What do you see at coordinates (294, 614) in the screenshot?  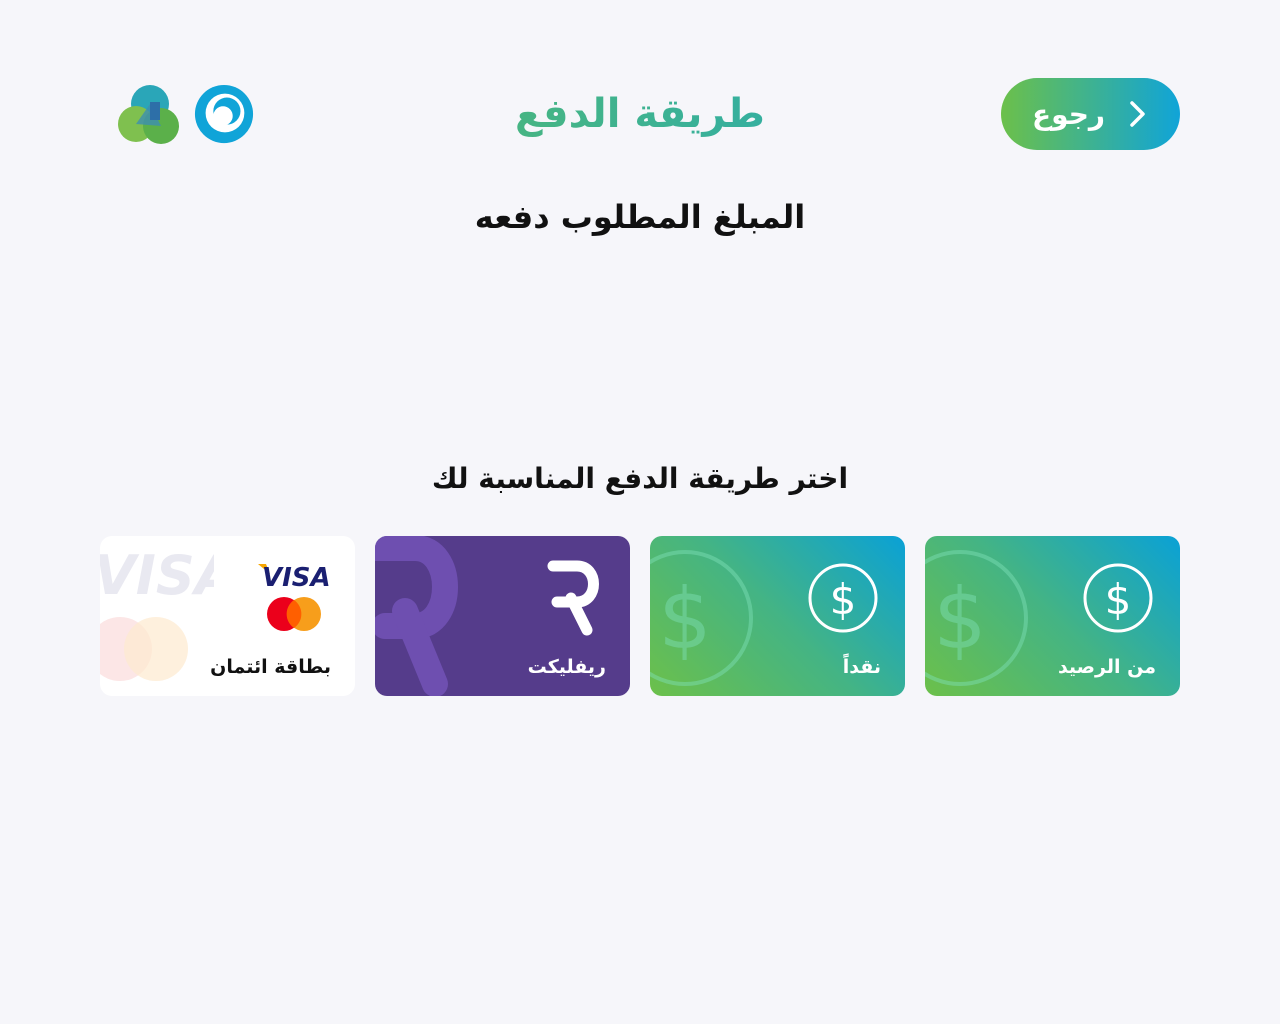 I see `mastercard-logo-icon` at bounding box center [294, 614].